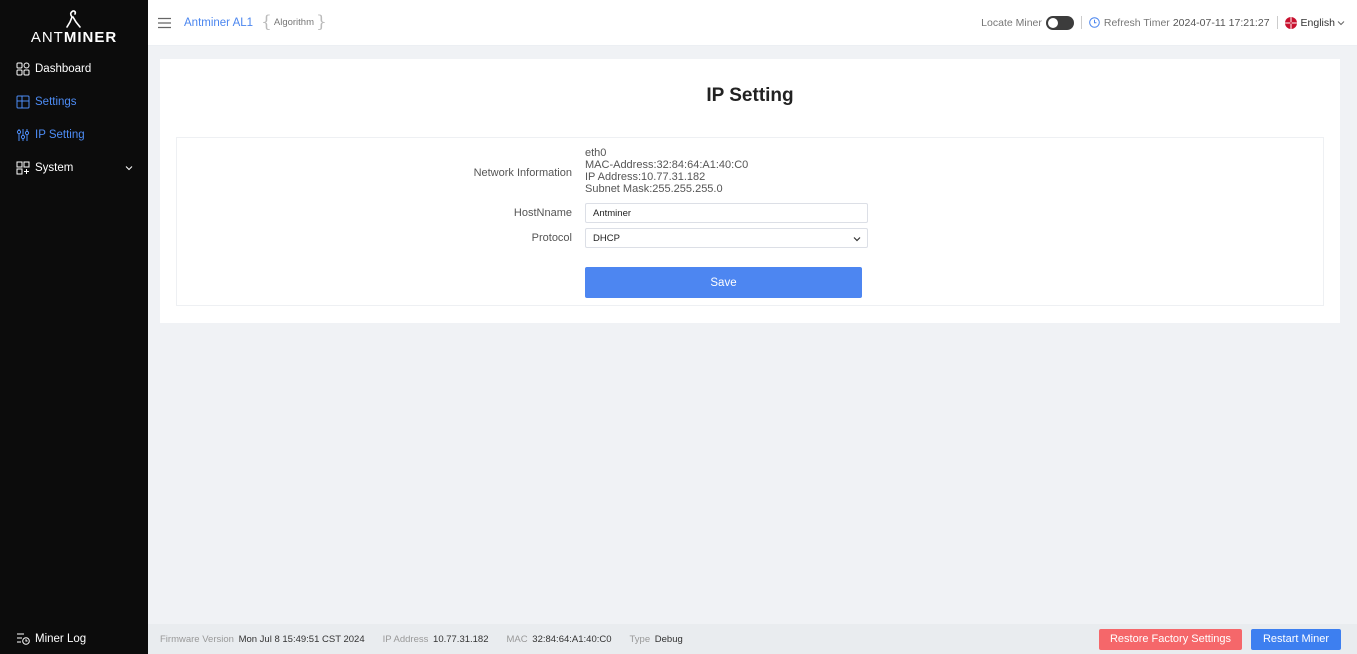 The image size is (1357, 654). What do you see at coordinates (218, 23) in the screenshot?
I see `breadcrumb-model: Antminer AL1` at bounding box center [218, 23].